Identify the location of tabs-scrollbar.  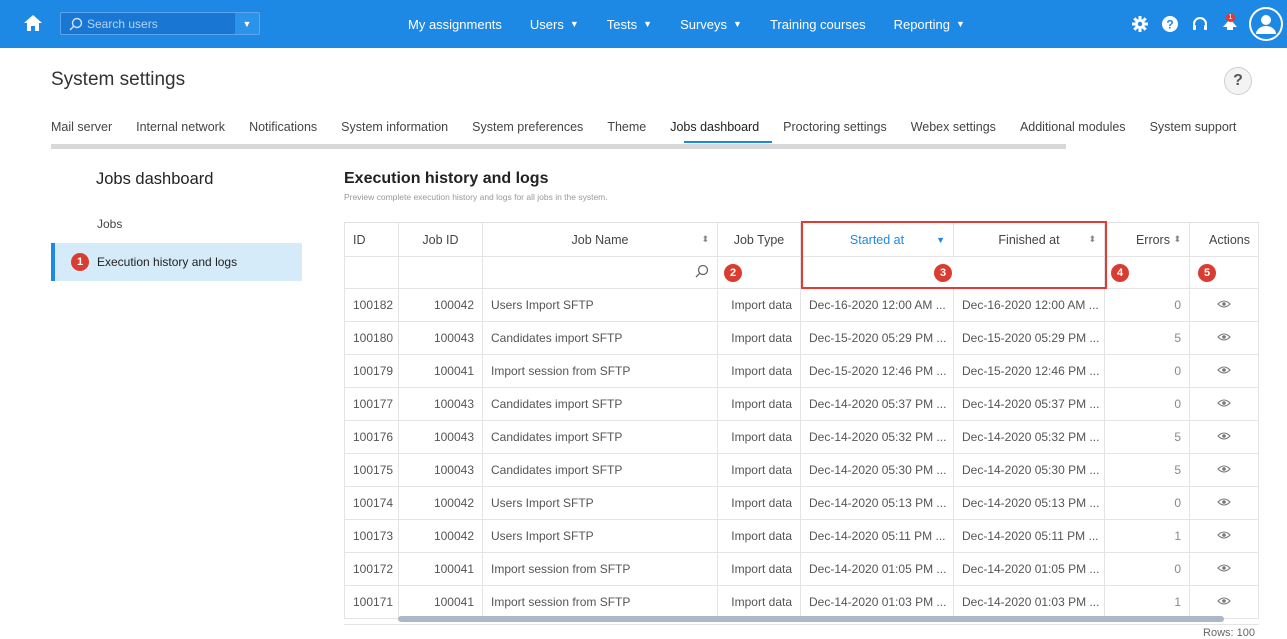
(558, 146).